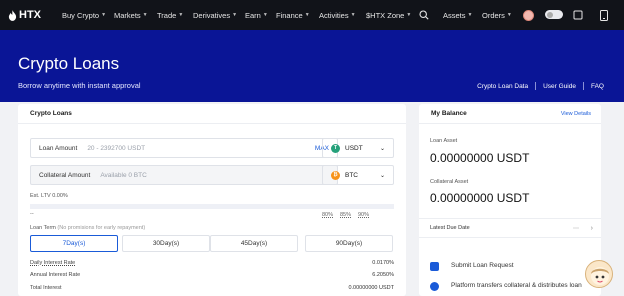 This screenshot has height=296, width=624. Describe the element at coordinates (510, 228) in the screenshot. I see `latest-due-date-row: Latest Due Date ⋯ ›` at that location.